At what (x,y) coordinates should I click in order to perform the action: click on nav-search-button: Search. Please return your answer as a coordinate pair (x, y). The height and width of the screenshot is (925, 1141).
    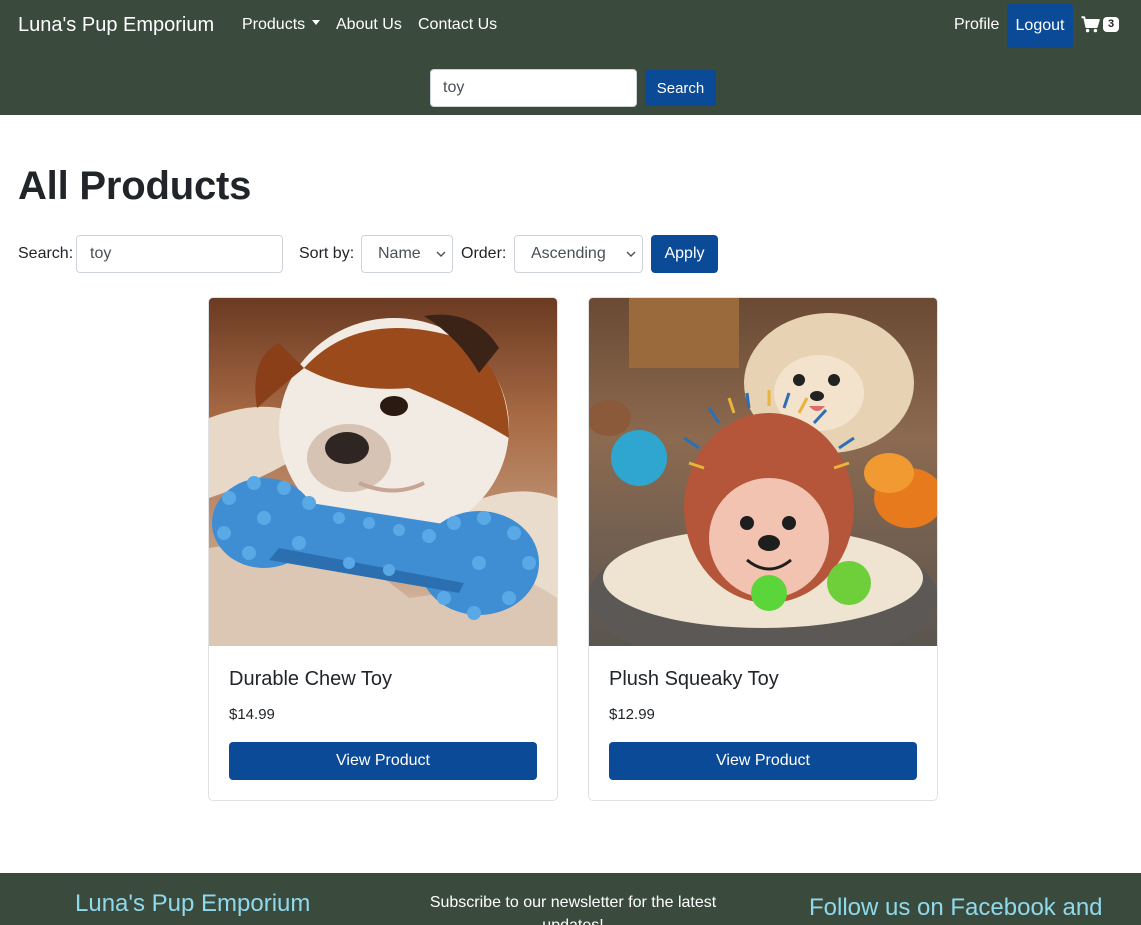
    Looking at the image, I should click on (680, 88).